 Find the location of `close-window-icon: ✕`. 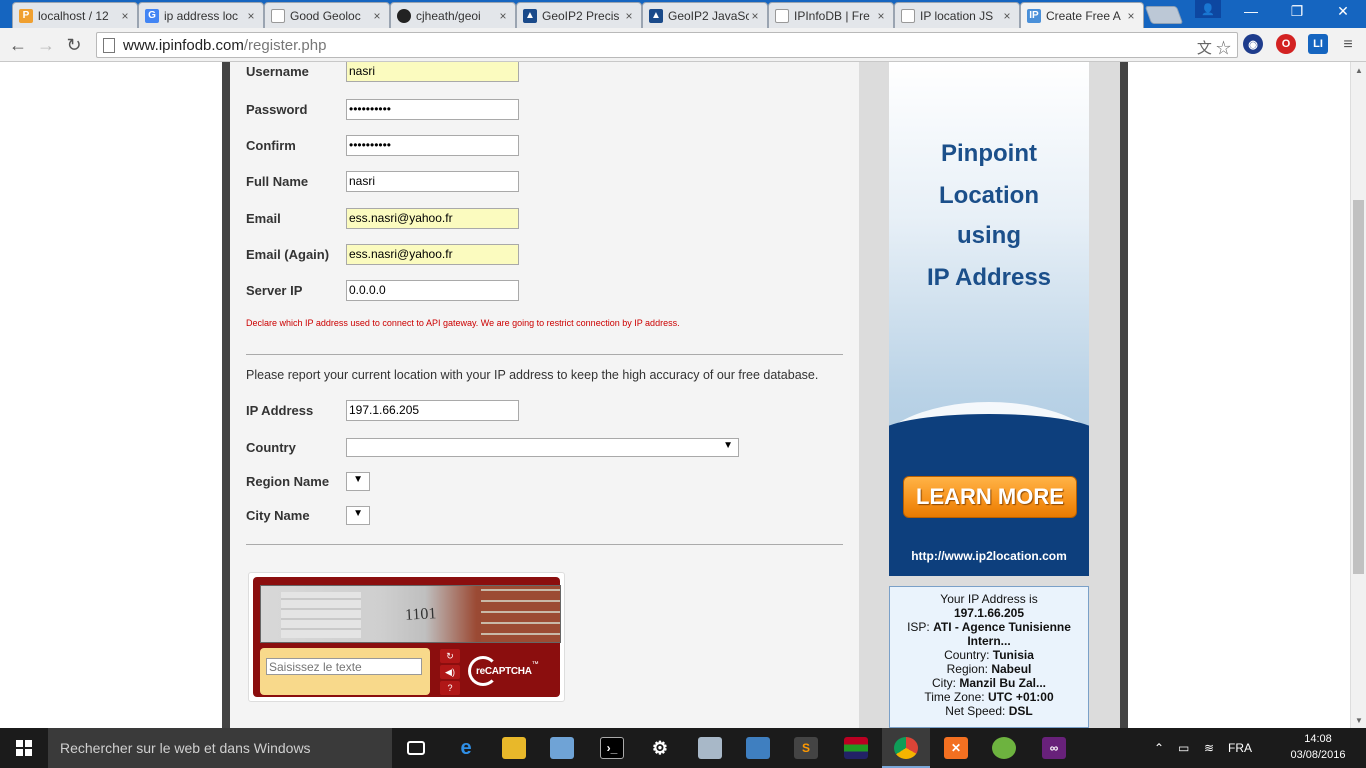

close-window-icon: ✕ is located at coordinates (1343, 11).